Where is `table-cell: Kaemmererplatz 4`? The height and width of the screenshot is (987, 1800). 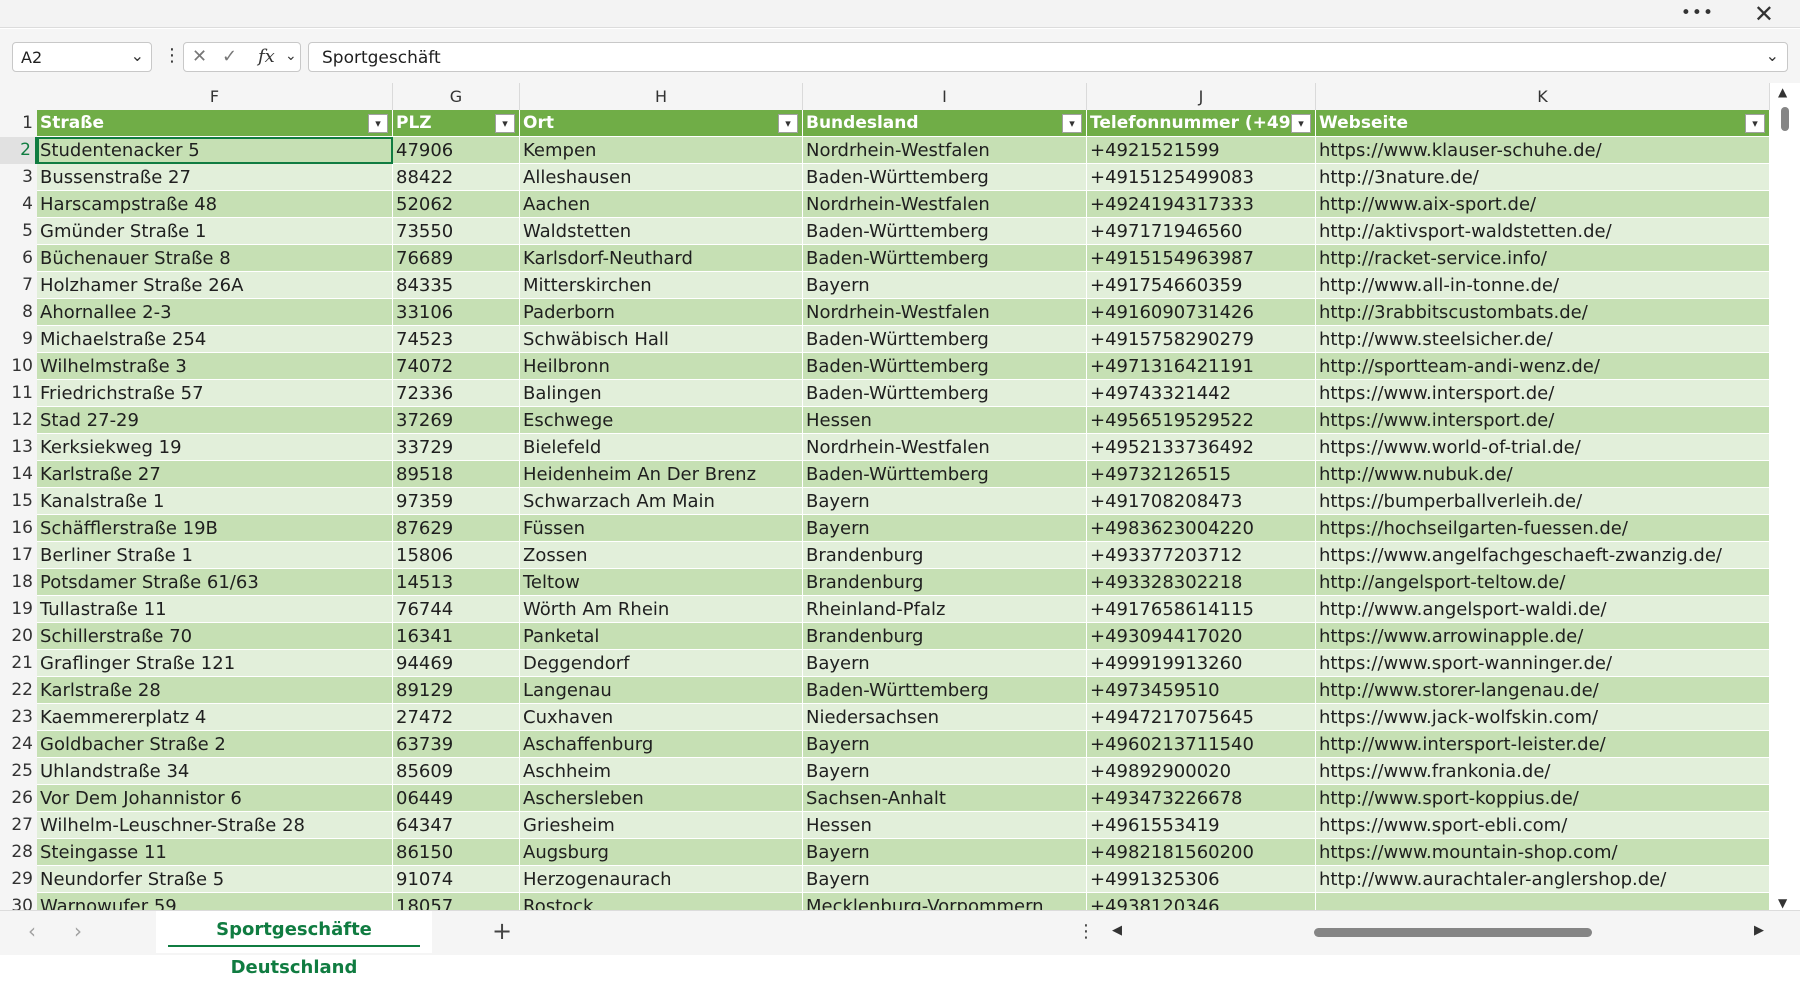
table-cell: Kaemmererplatz 4 is located at coordinates (215, 717).